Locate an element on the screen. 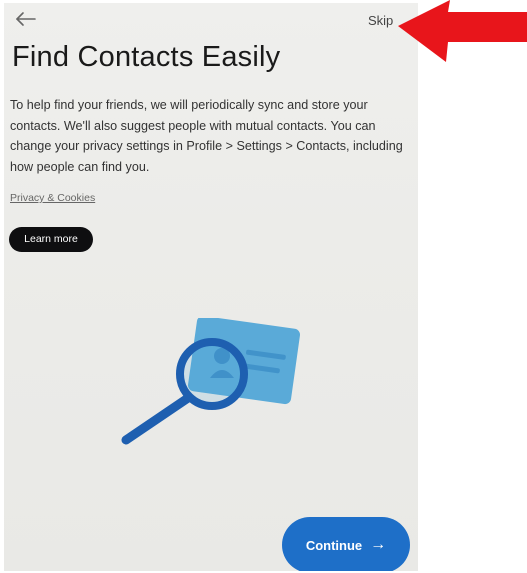 This screenshot has width=527, height=573. back-arrow-icon is located at coordinates (26, 19).